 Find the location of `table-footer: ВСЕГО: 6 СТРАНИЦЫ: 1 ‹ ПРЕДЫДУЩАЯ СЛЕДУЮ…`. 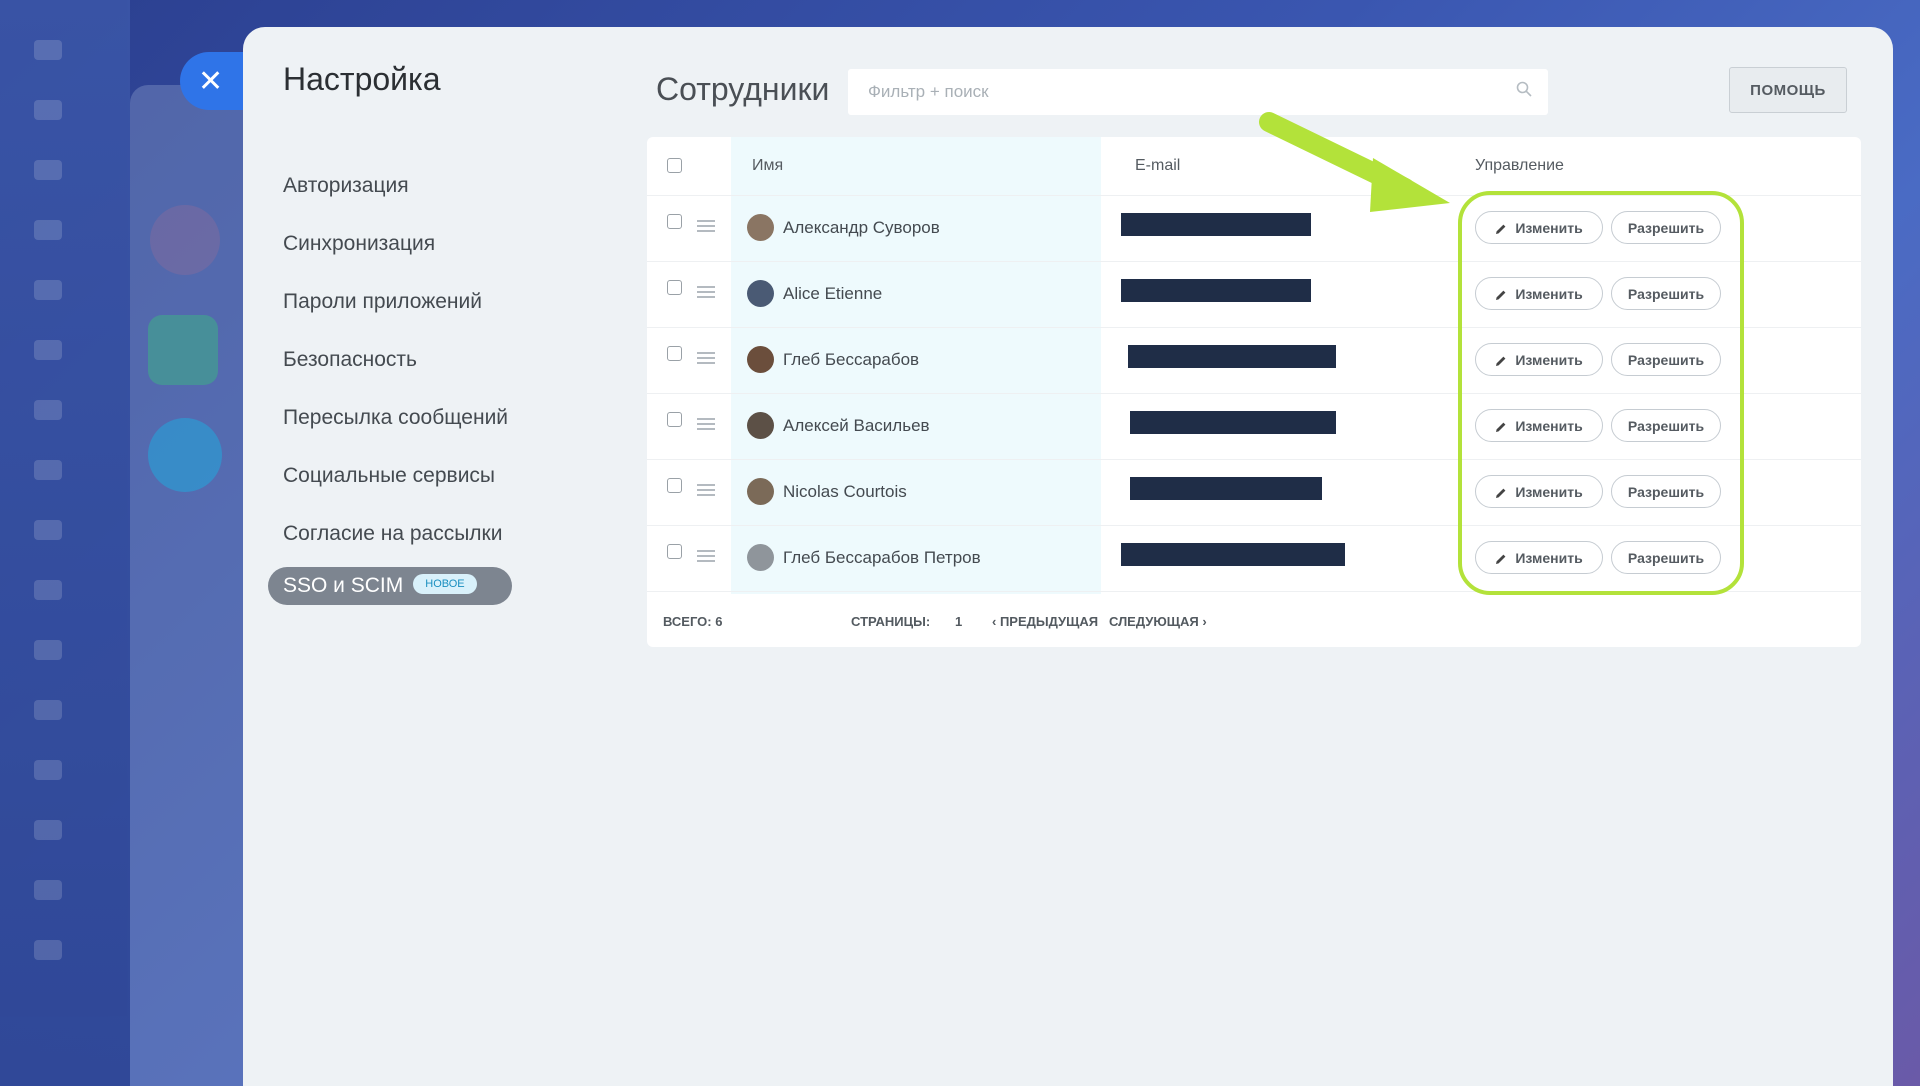

table-footer: ВСЕГО: 6 СТРАНИЦЫ: 1 ‹ ПРЕДЫДУЩАЯ СЛЕДУЮ… is located at coordinates (1254, 621).